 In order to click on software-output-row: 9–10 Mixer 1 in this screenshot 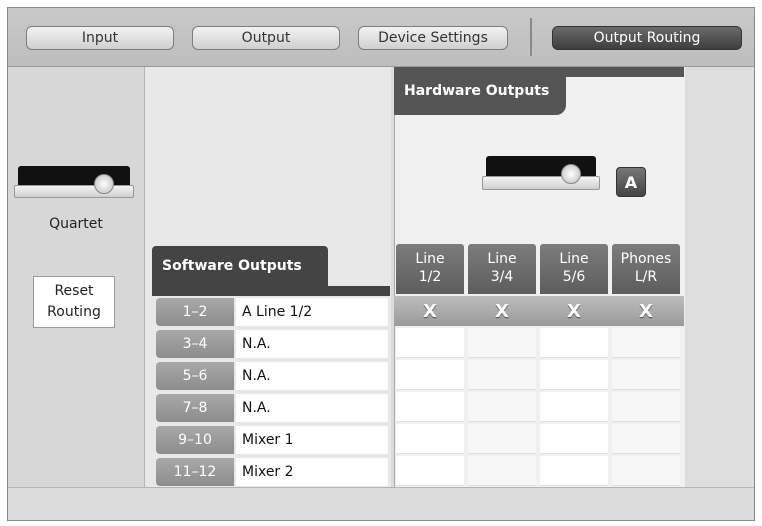, I will do `click(272, 440)`.